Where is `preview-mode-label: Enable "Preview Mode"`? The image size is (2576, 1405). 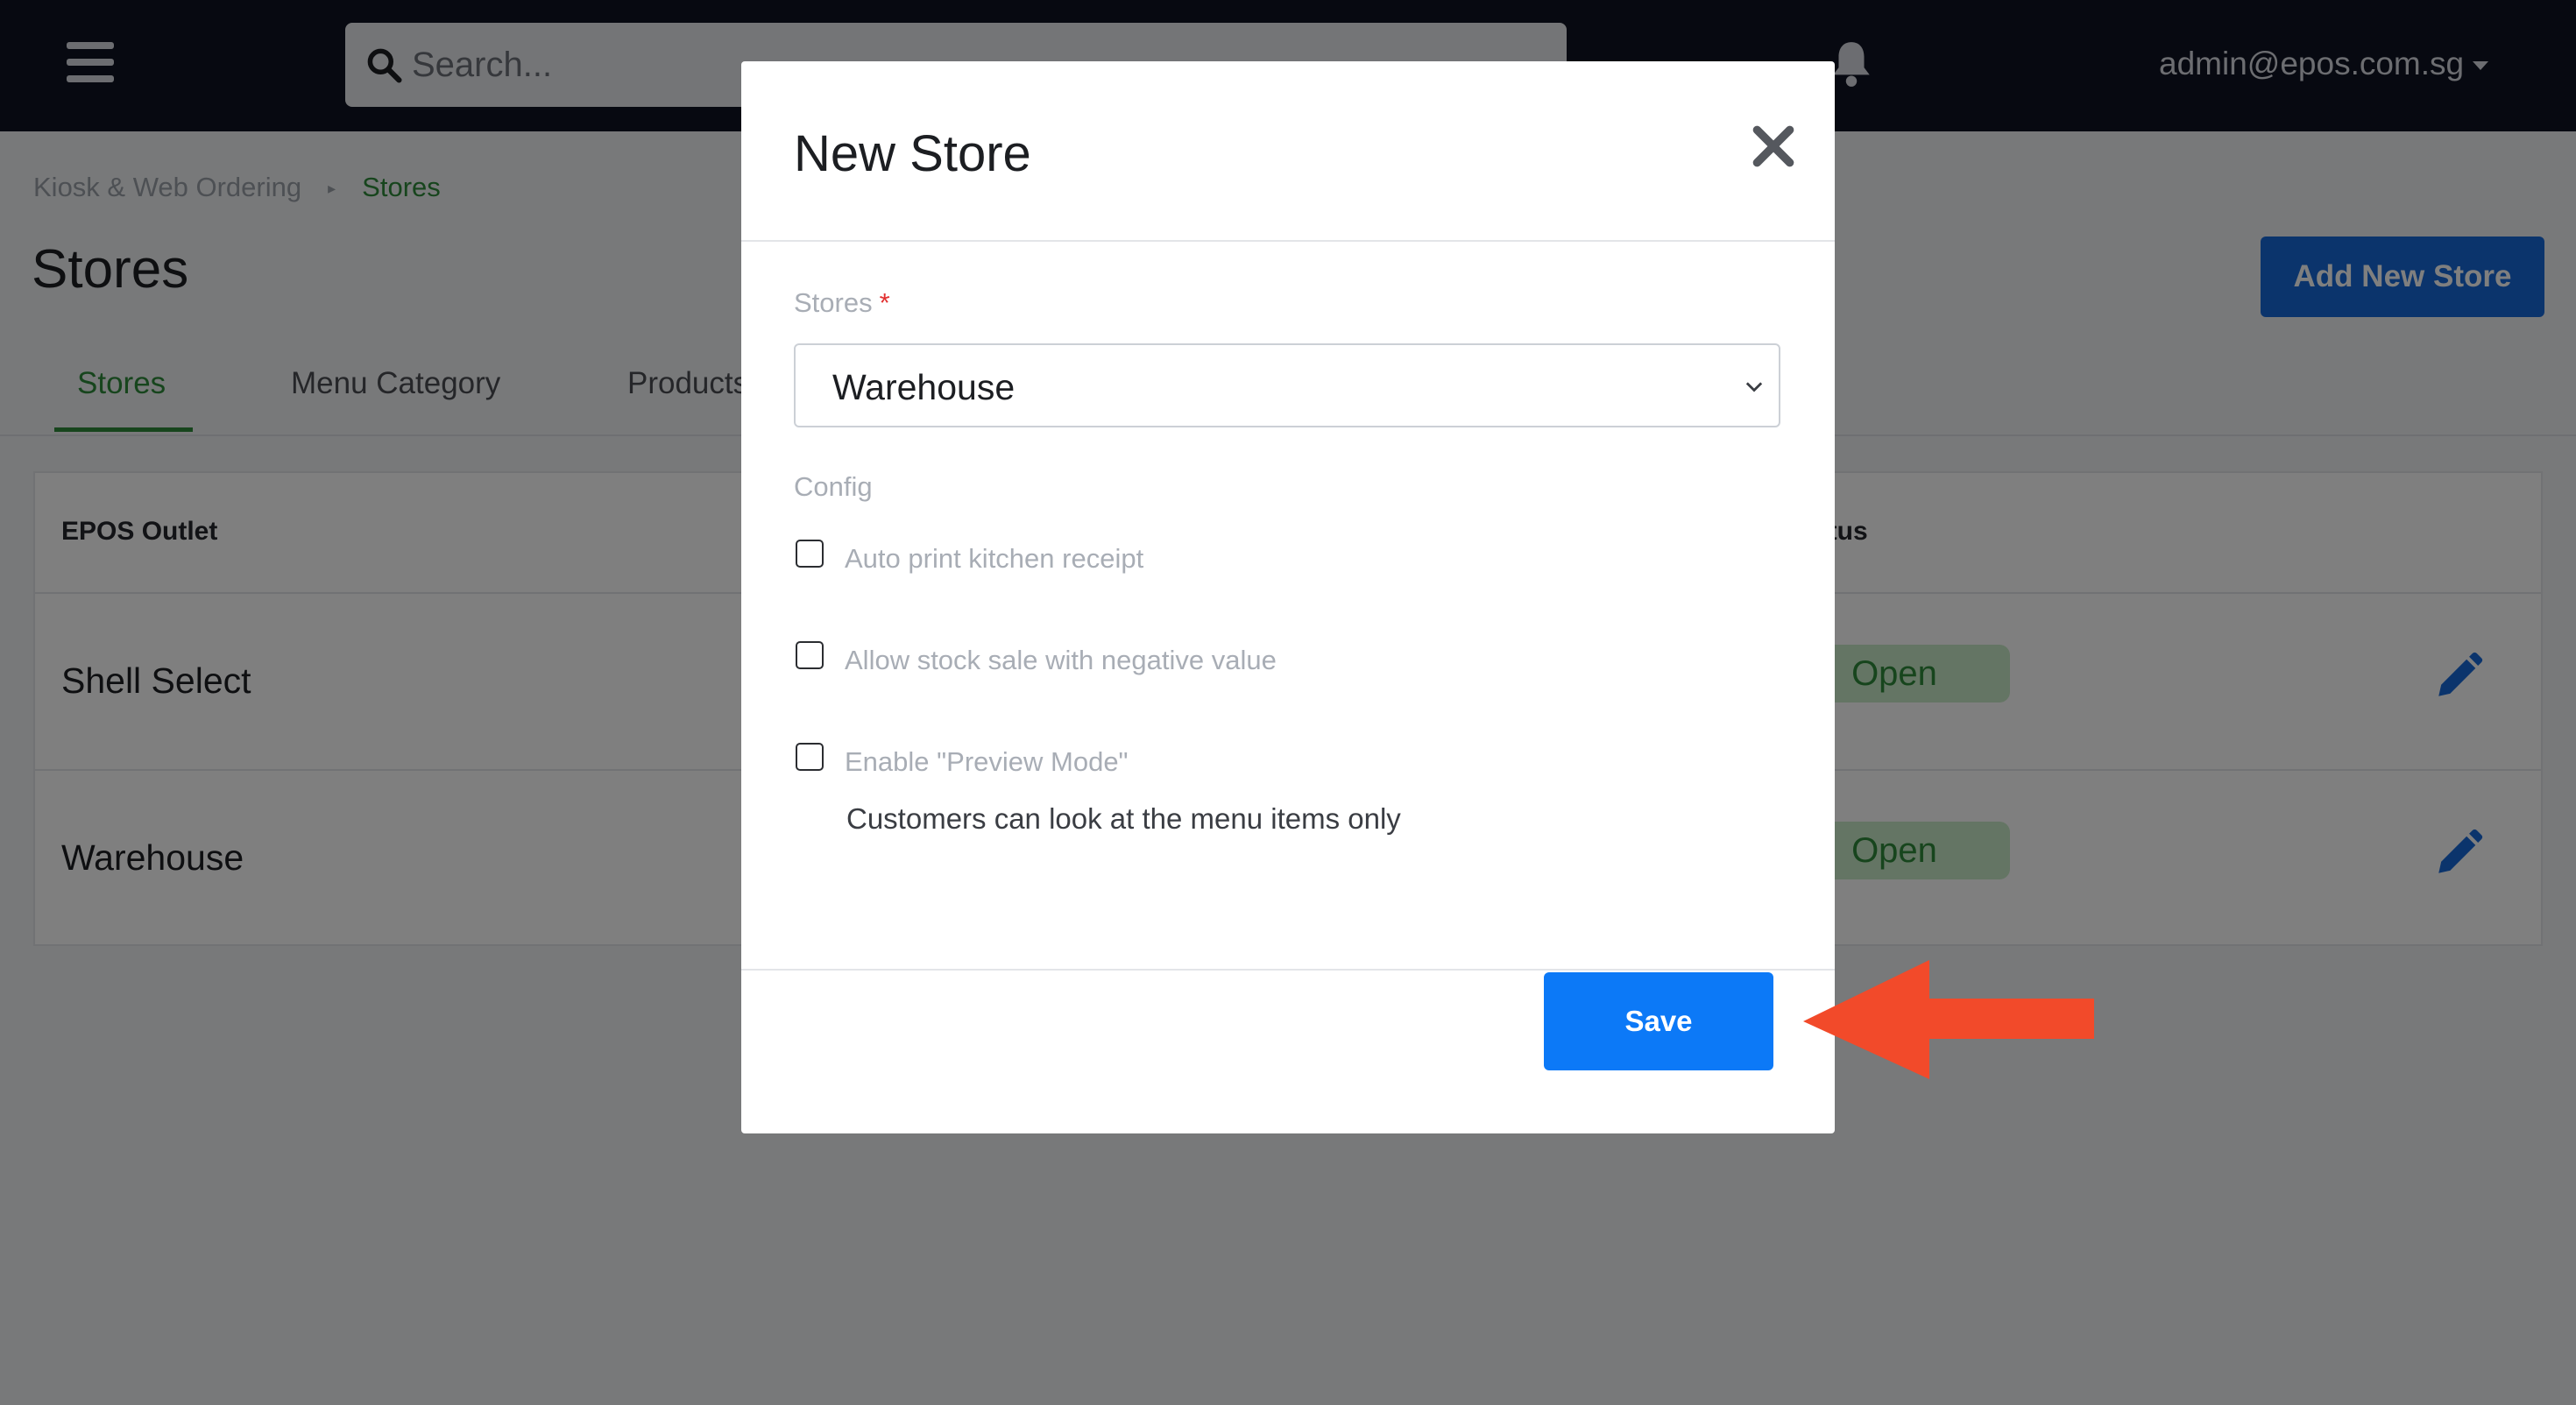 preview-mode-label: Enable "Preview Mode" is located at coordinates (987, 762).